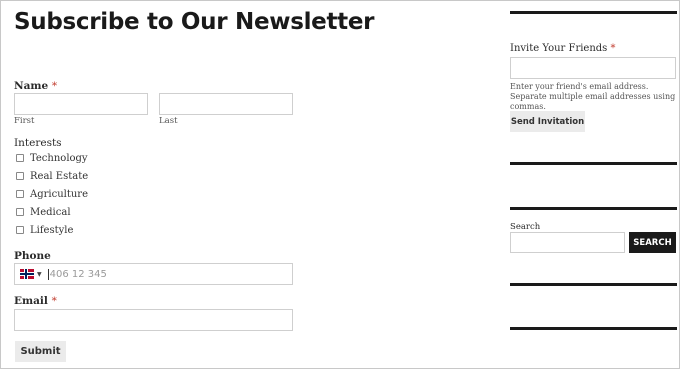 This screenshot has height=369, width=680. What do you see at coordinates (613, 48) in the screenshot?
I see `invite-required-mark: *` at bounding box center [613, 48].